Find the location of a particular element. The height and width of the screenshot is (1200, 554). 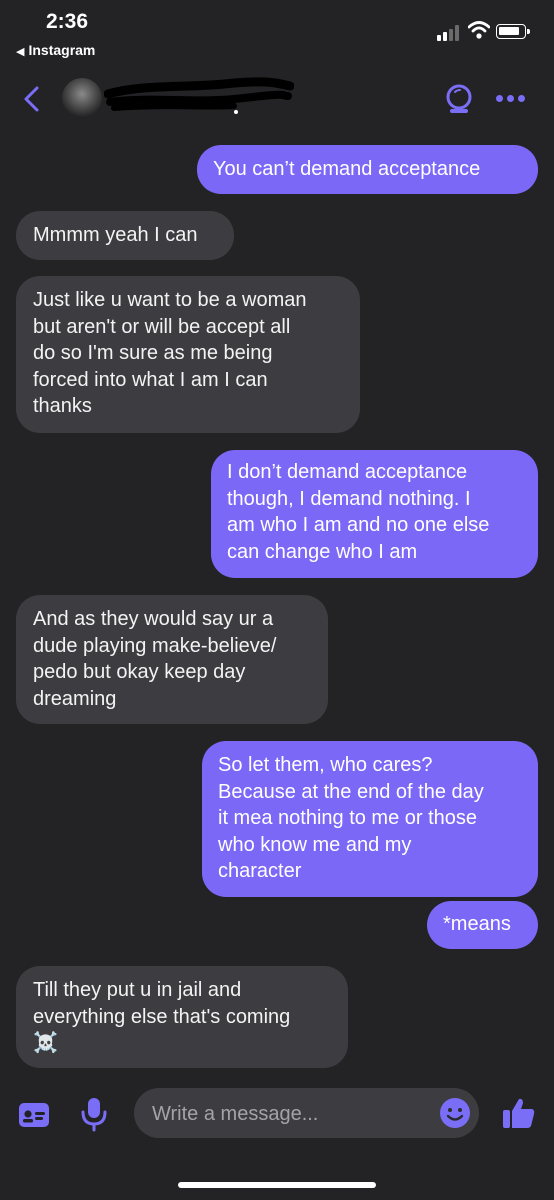

emoji-icon is located at coordinates (455, 1113).